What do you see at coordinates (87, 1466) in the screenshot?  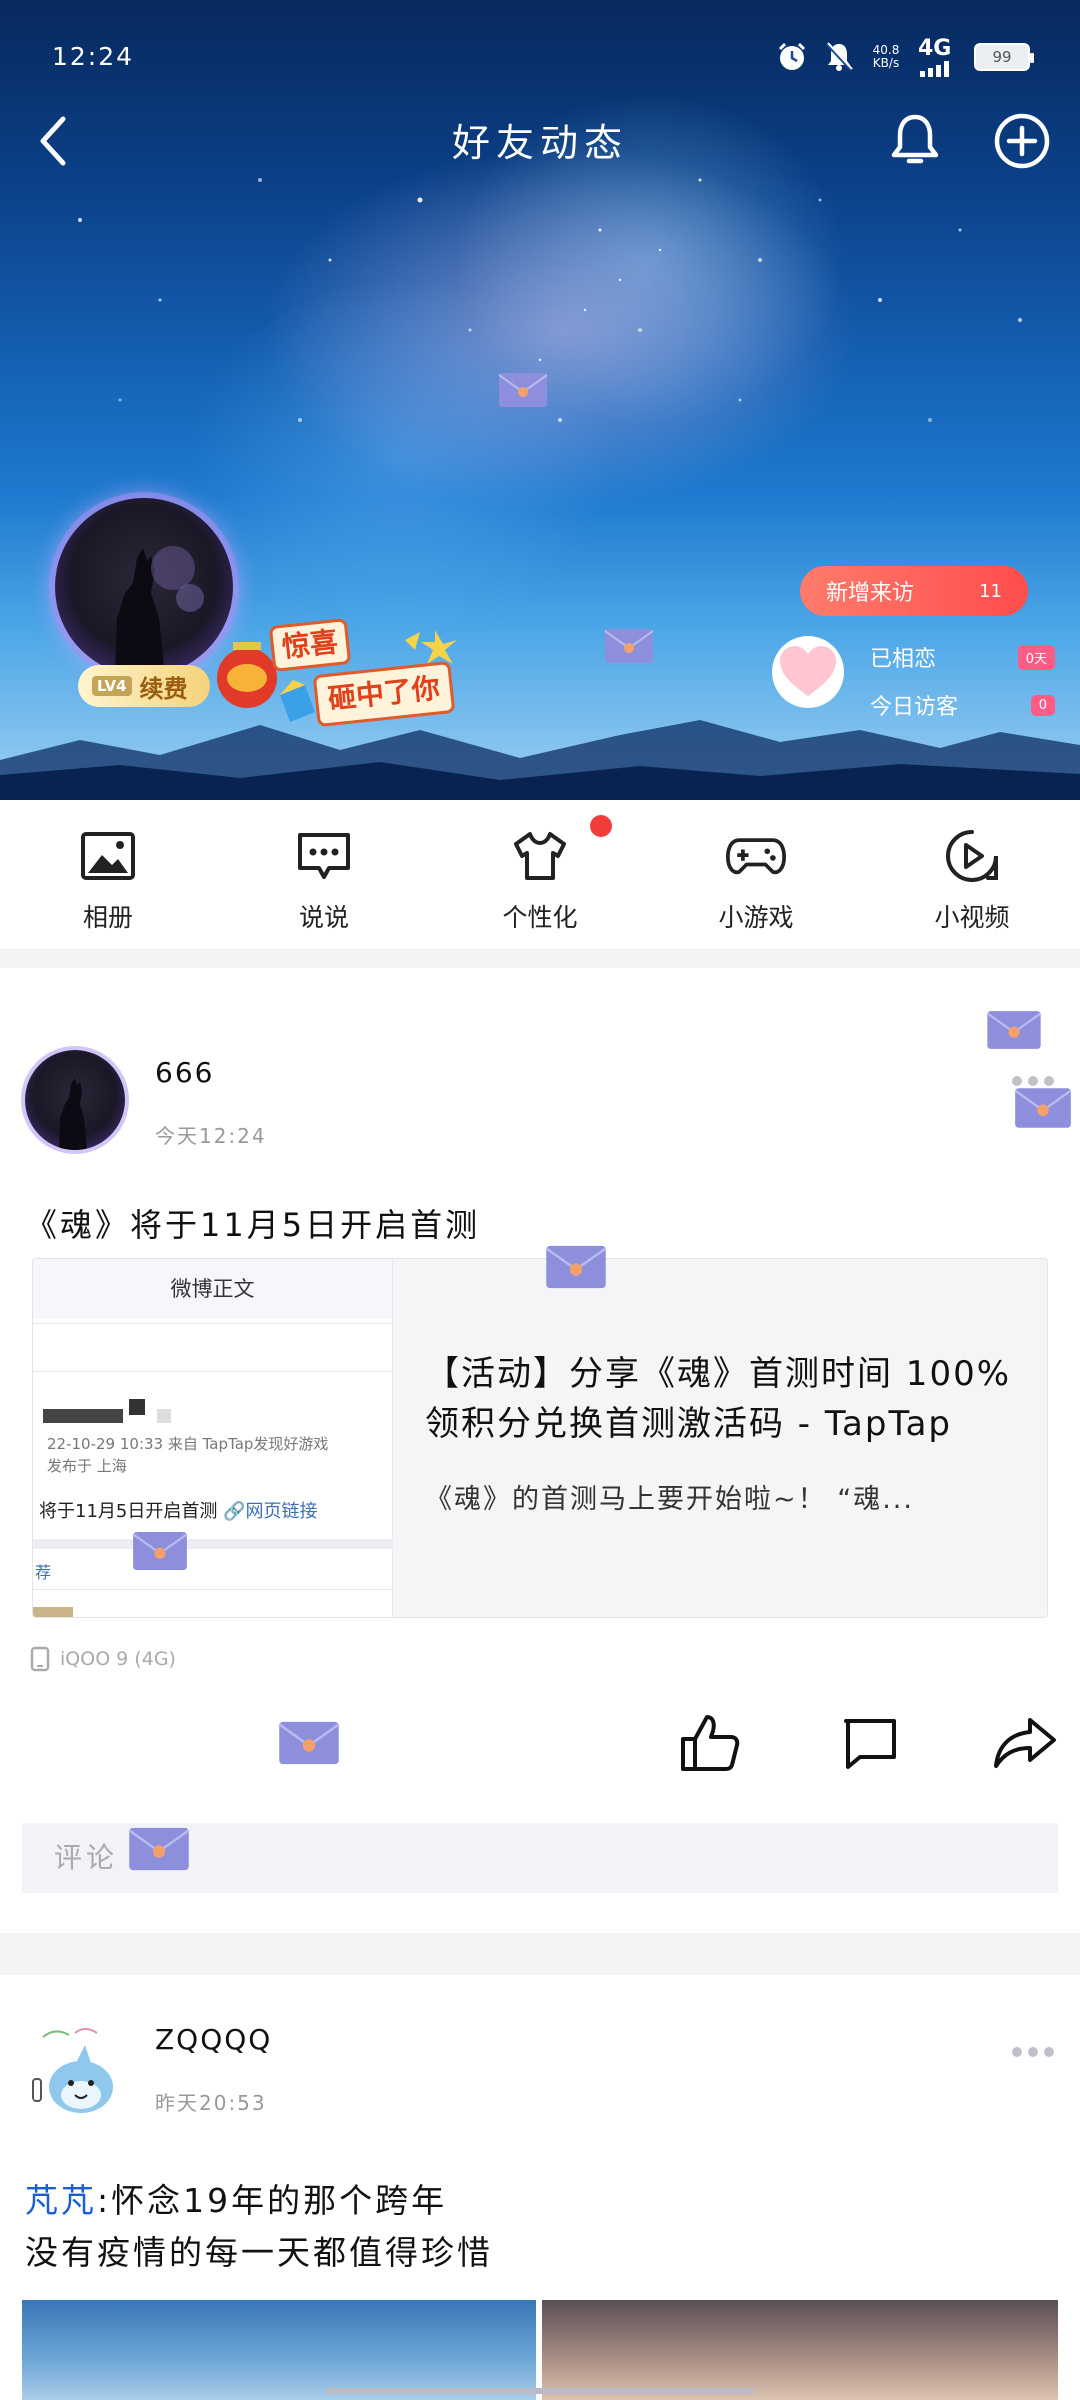 I see `thumb-meta-2: 发布于 上海` at bounding box center [87, 1466].